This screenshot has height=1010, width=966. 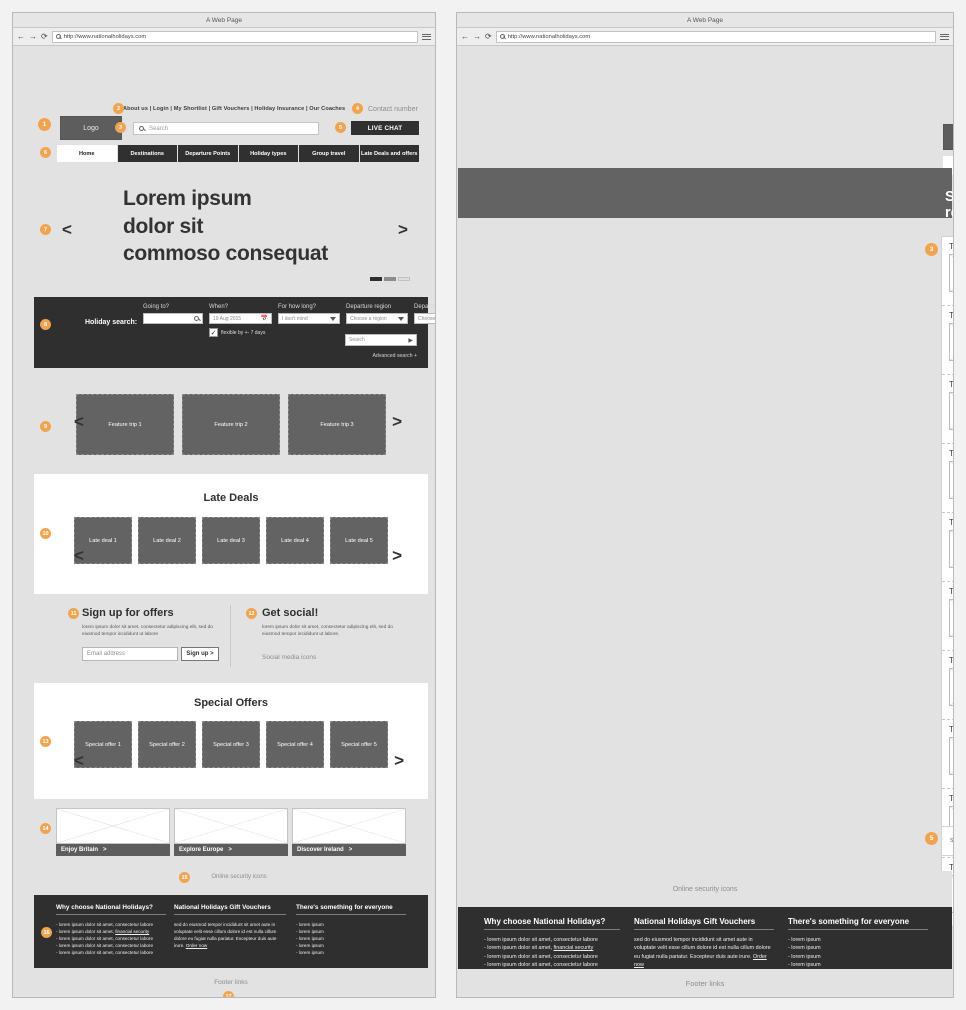 What do you see at coordinates (359, 744) in the screenshot?
I see `special-offer-tile: Special offer 5` at bounding box center [359, 744].